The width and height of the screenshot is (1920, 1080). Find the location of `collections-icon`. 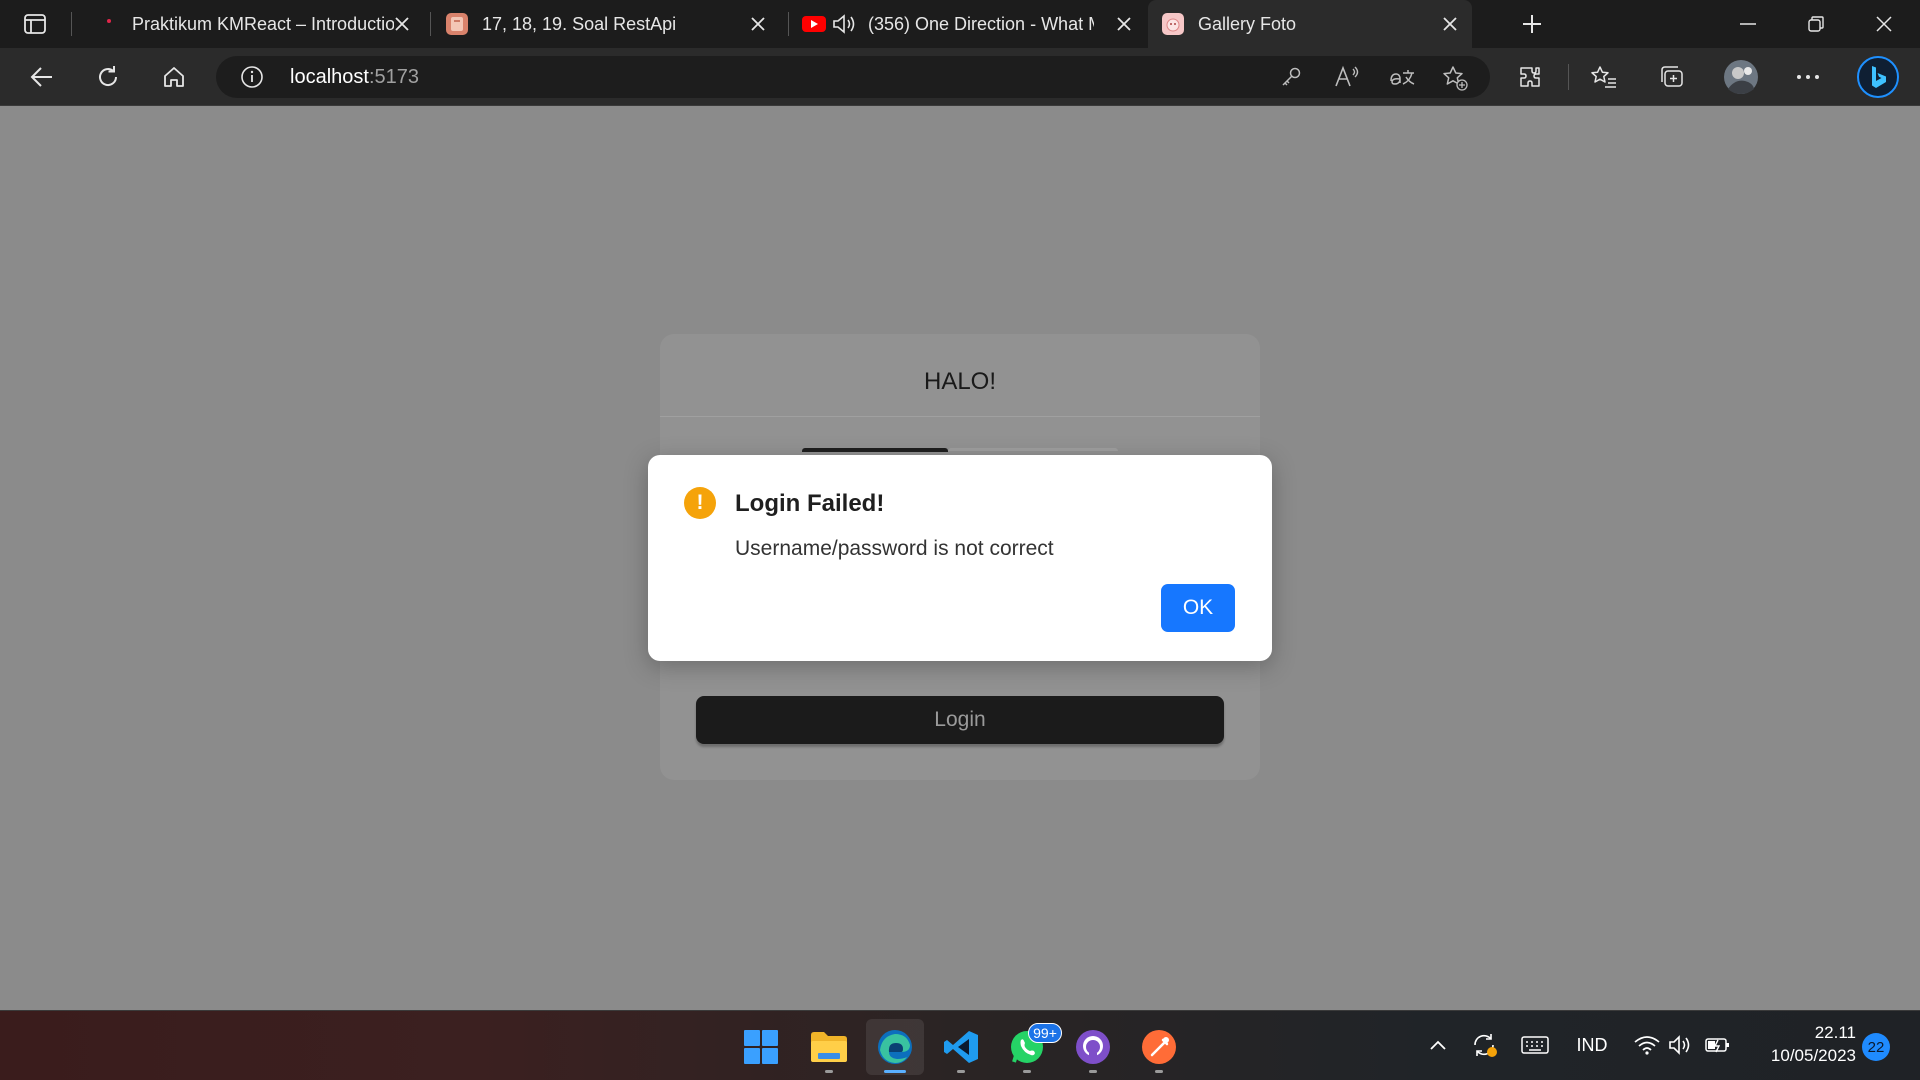

collections-icon is located at coordinates (1672, 77).